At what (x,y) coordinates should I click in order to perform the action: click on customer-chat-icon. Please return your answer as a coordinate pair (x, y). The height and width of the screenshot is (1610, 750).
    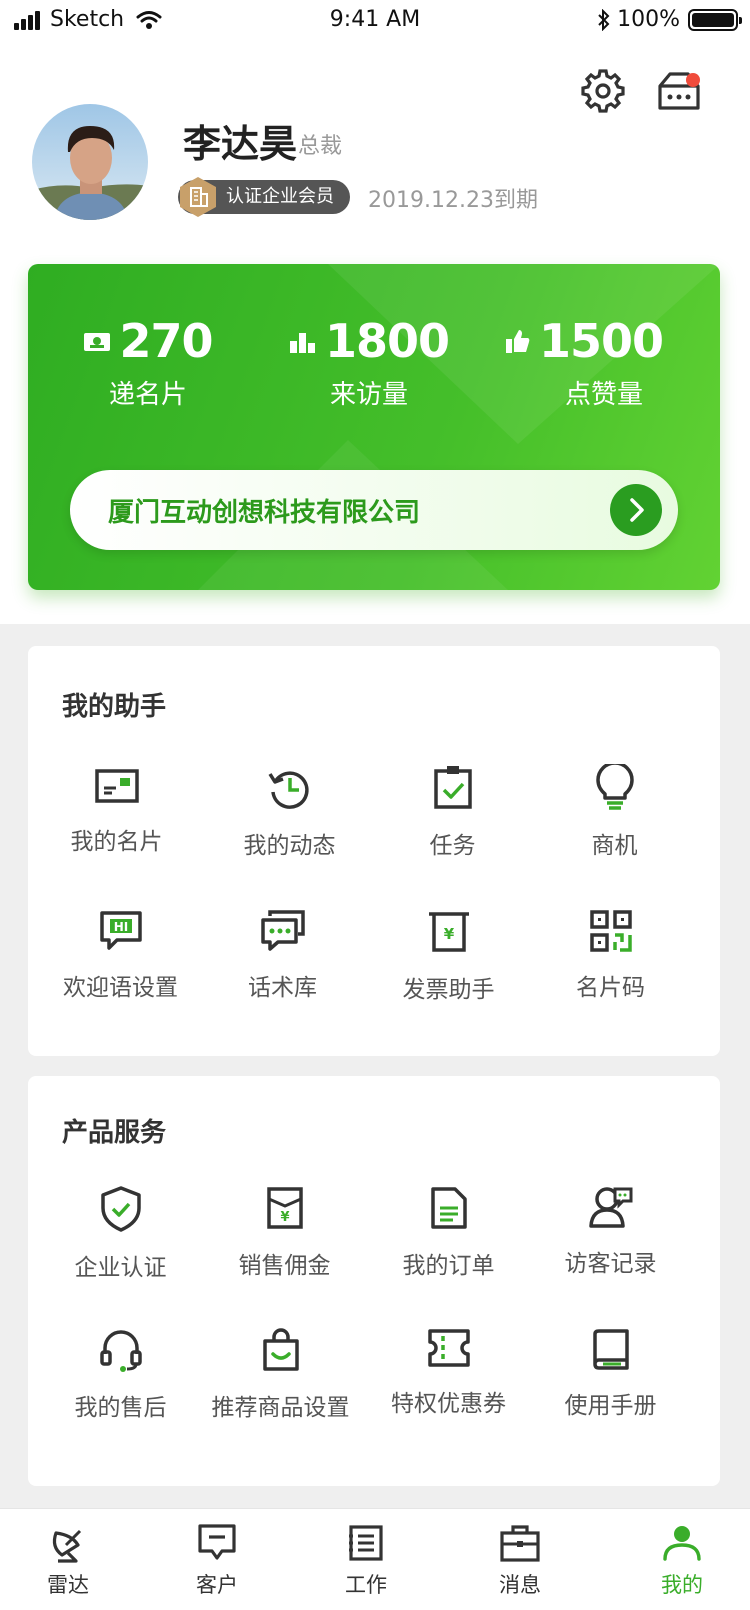
    Looking at the image, I should click on (217, 1542).